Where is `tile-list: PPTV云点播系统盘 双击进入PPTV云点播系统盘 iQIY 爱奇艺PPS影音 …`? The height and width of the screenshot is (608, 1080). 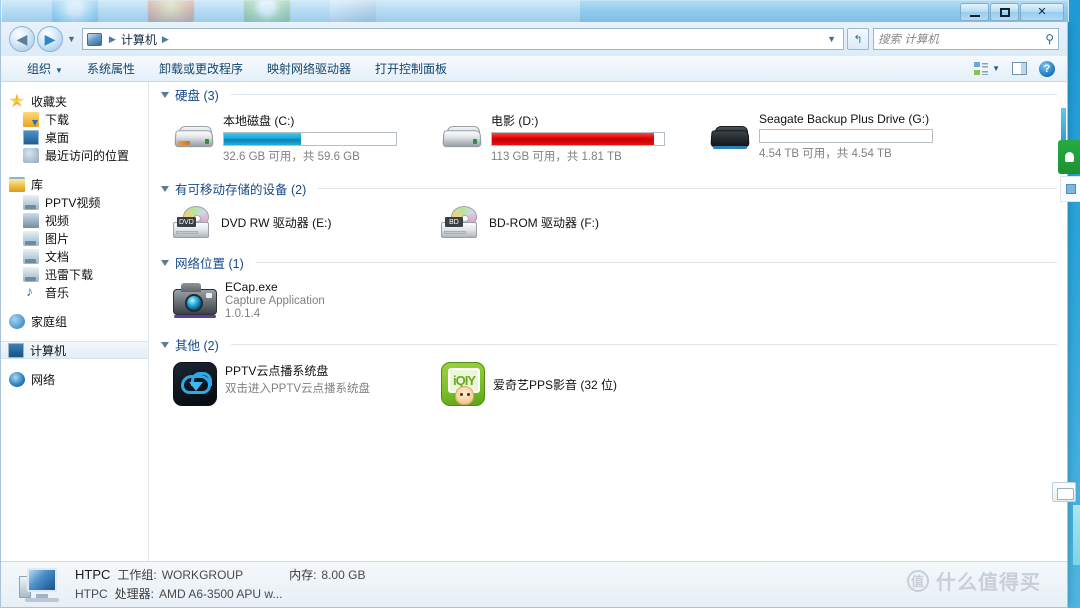
tile-list: PPTV云点播系统盘 双击进入PPTV云点播系统盘 iQIY 爱奇艺PPS影音 … is located at coordinates (612, 387).